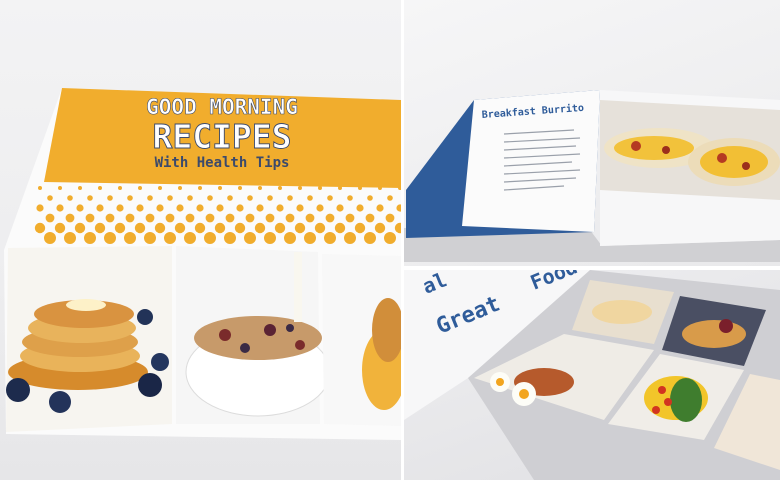  Describe the element at coordinates (222, 107) in the screenshot. I see `cover-title-line1: GOOD MORNING` at that location.